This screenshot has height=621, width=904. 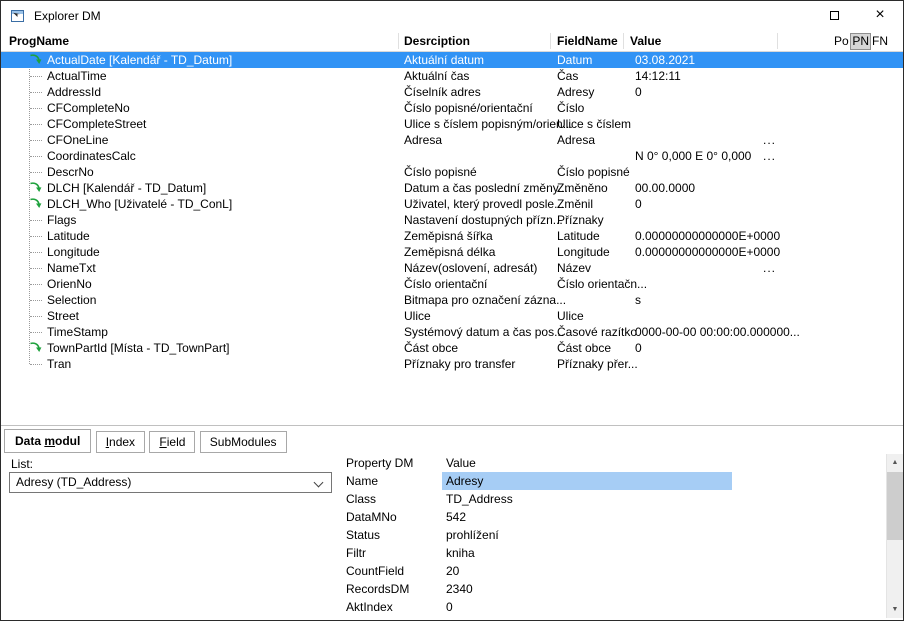 I want to click on tree-row: AddressId Číselník adres Adresy 0, so click(x=452, y=92).